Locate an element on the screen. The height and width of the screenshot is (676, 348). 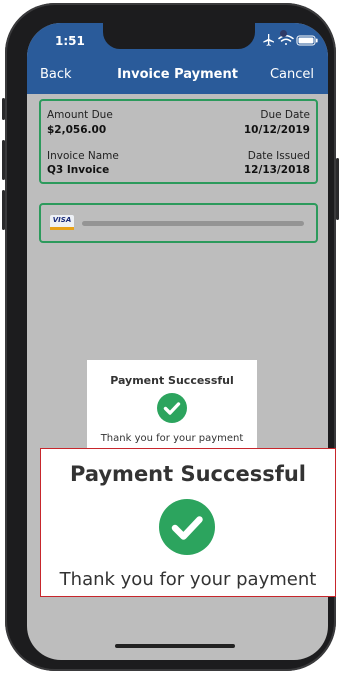
due-date-value: 10/12/2019 is located at coordinates (276, 130).